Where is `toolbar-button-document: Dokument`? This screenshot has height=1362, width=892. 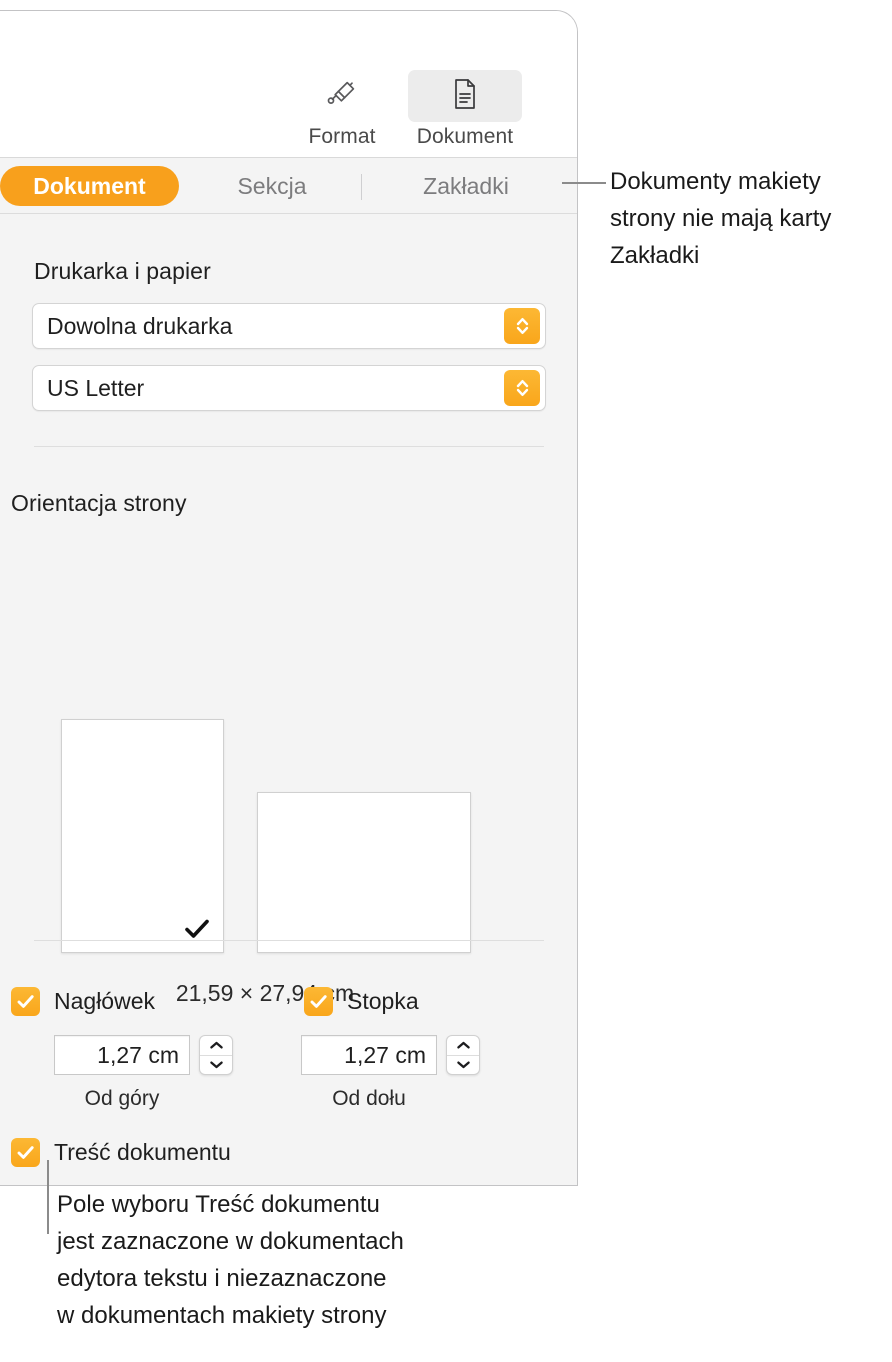
toolbar-button-document: Dokument is located at coordinates (465, 110).